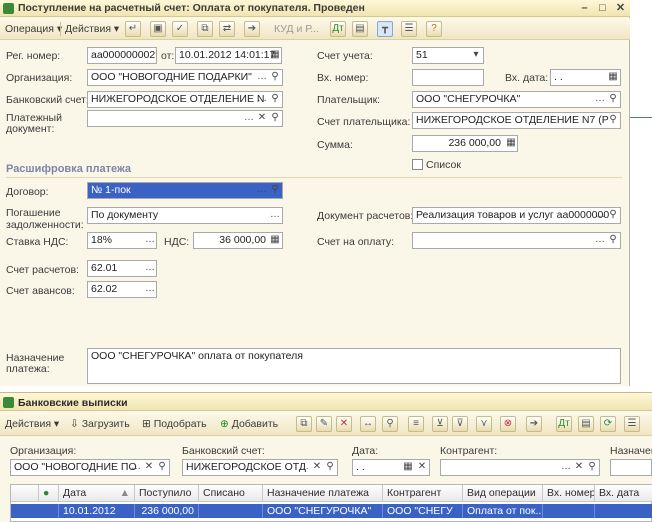 The image size is (652, 522). Describe the element at coordinates (623, 511) in the screenshot. I see `table-cell-in-date` at that location.